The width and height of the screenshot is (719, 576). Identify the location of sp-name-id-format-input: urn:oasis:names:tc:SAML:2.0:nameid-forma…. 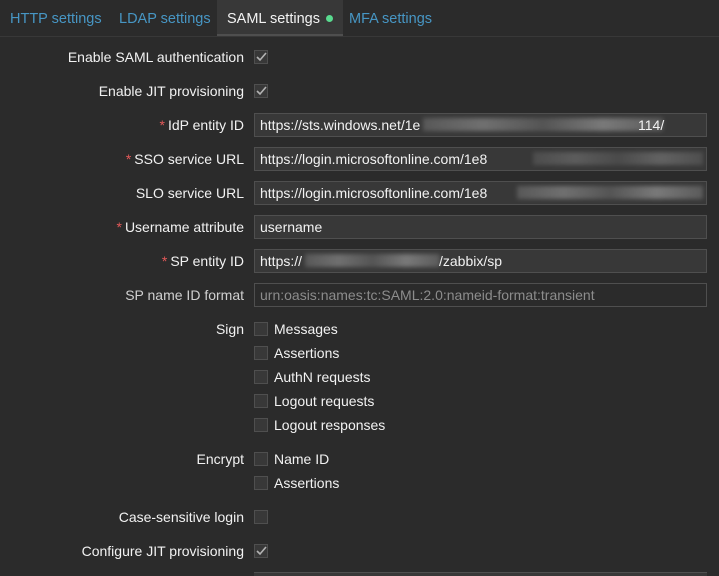
(480, 295).